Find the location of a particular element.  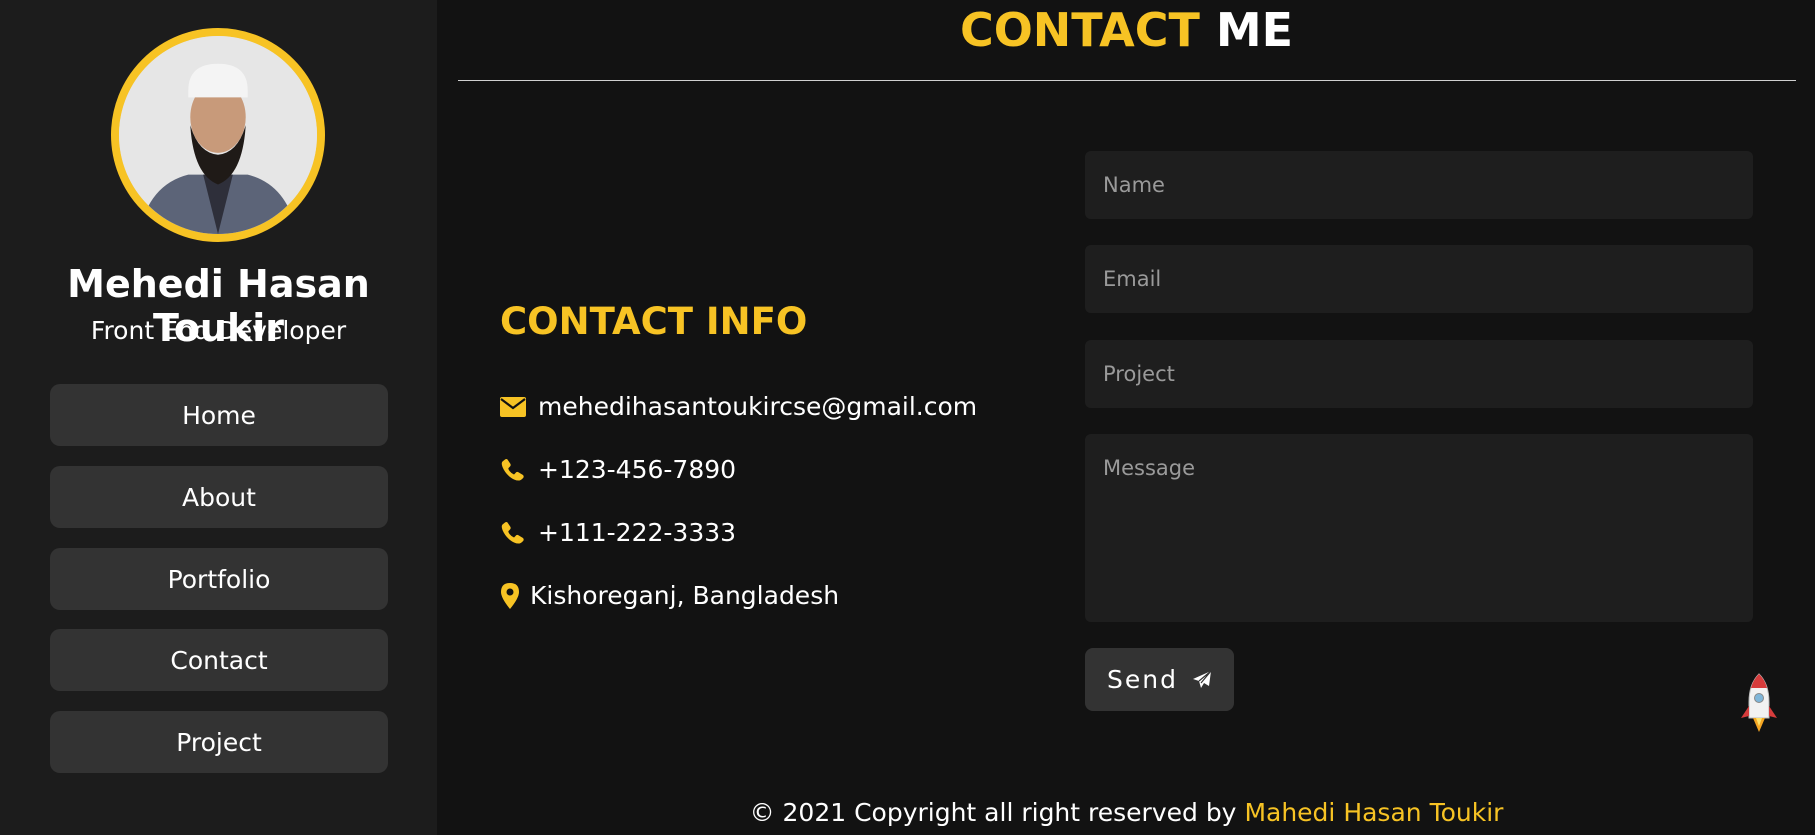

contact-phone-2: +111-222-3333 is located at coordinates (637, 532).